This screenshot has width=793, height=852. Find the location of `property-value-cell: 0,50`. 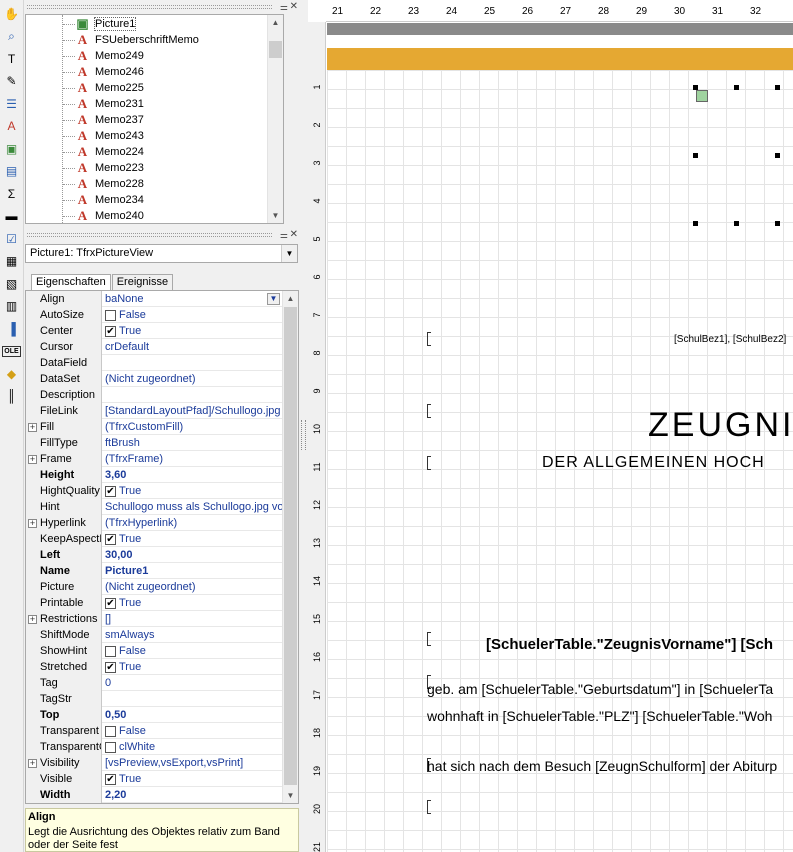

property-value-cell: 0,50 is located at coordinates (193, 715).